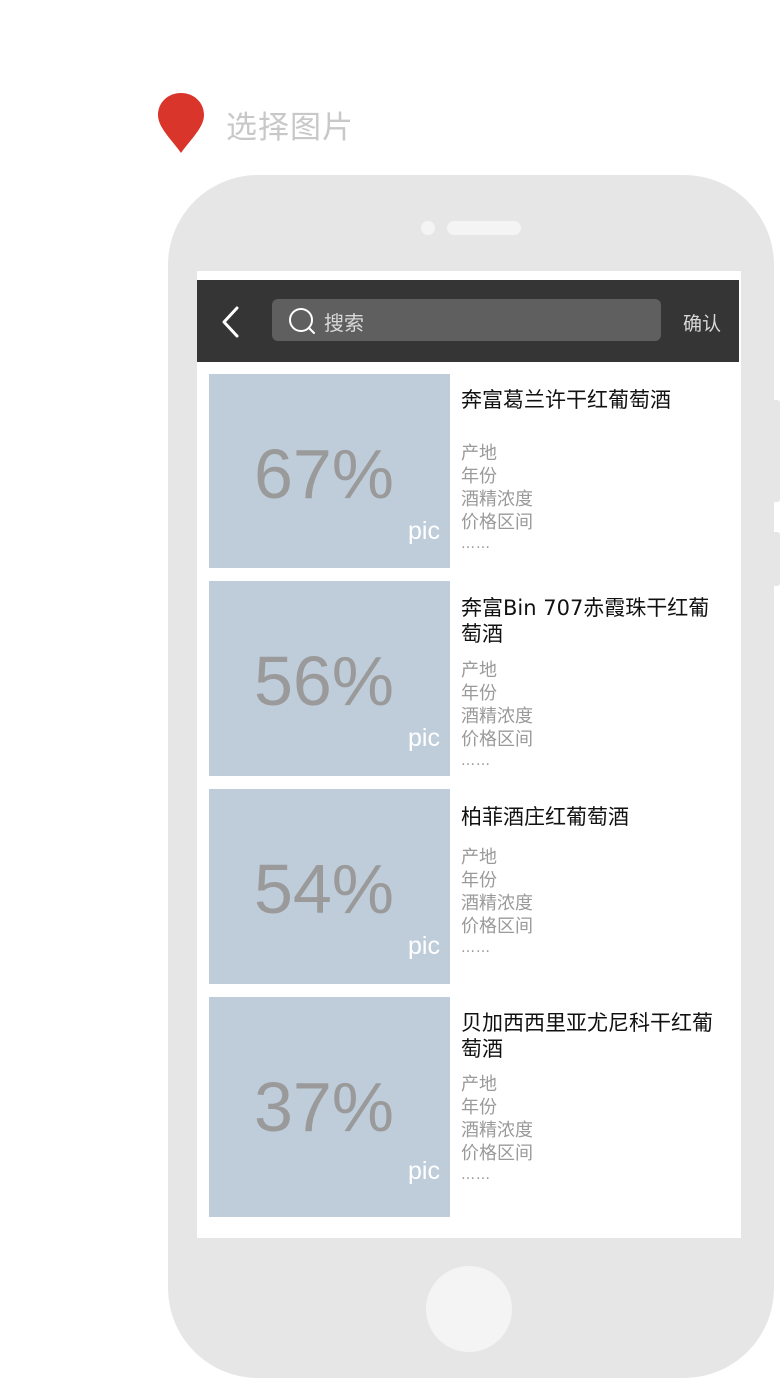 Image resolution: width=780 pixels, height=1378 pixels. I want to click on search-icon, so click(302, 321).